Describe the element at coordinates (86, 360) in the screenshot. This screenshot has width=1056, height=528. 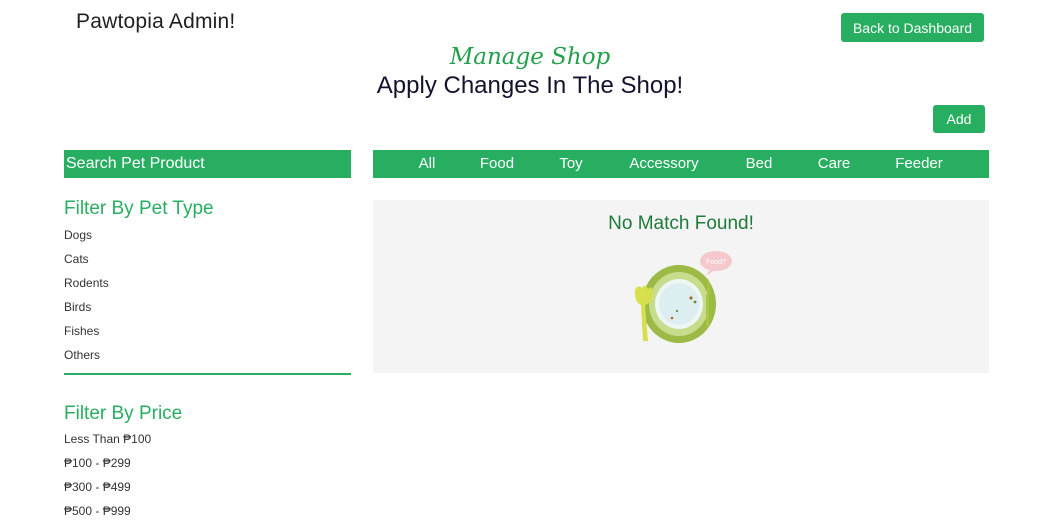
I see `pet-type-item-others: Others` at that location.